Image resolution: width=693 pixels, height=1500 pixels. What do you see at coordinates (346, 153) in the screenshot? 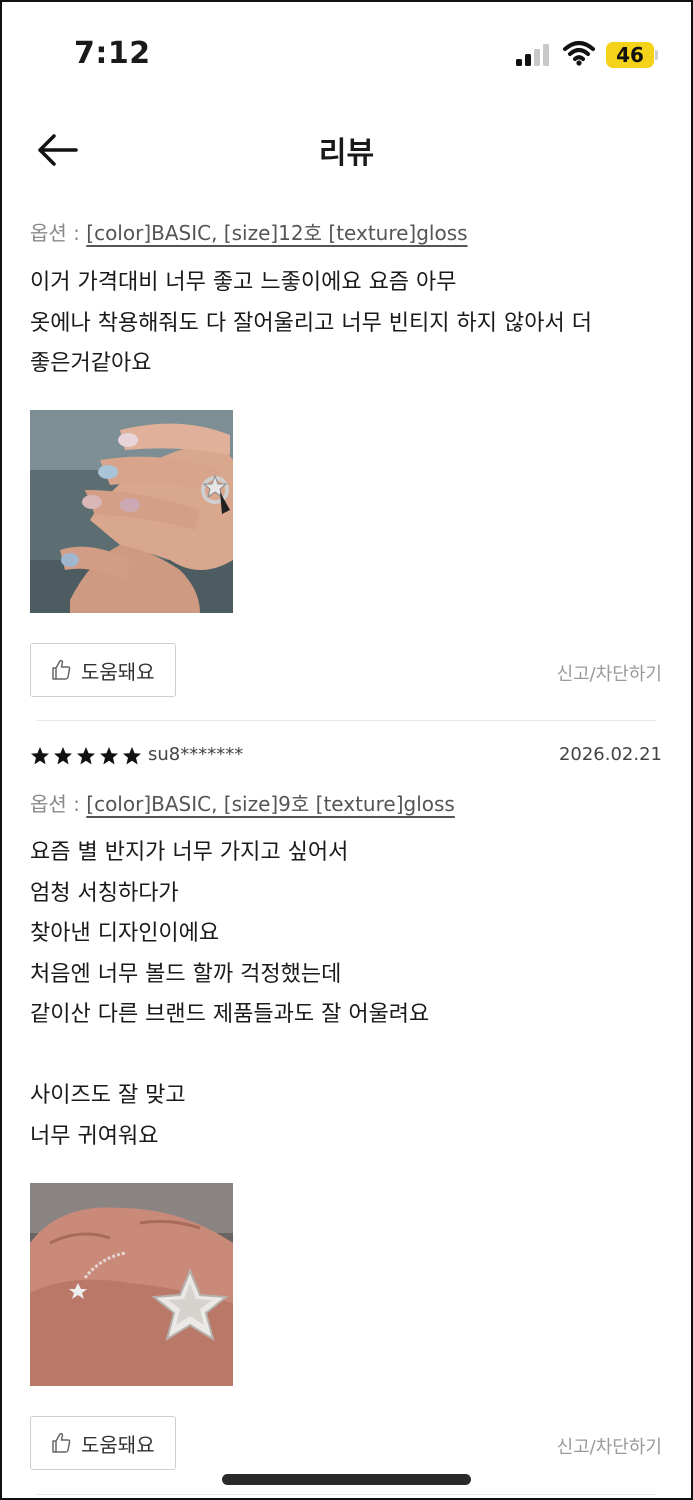
I see `page-title: 리뷰` at bounding box center [346, 153].